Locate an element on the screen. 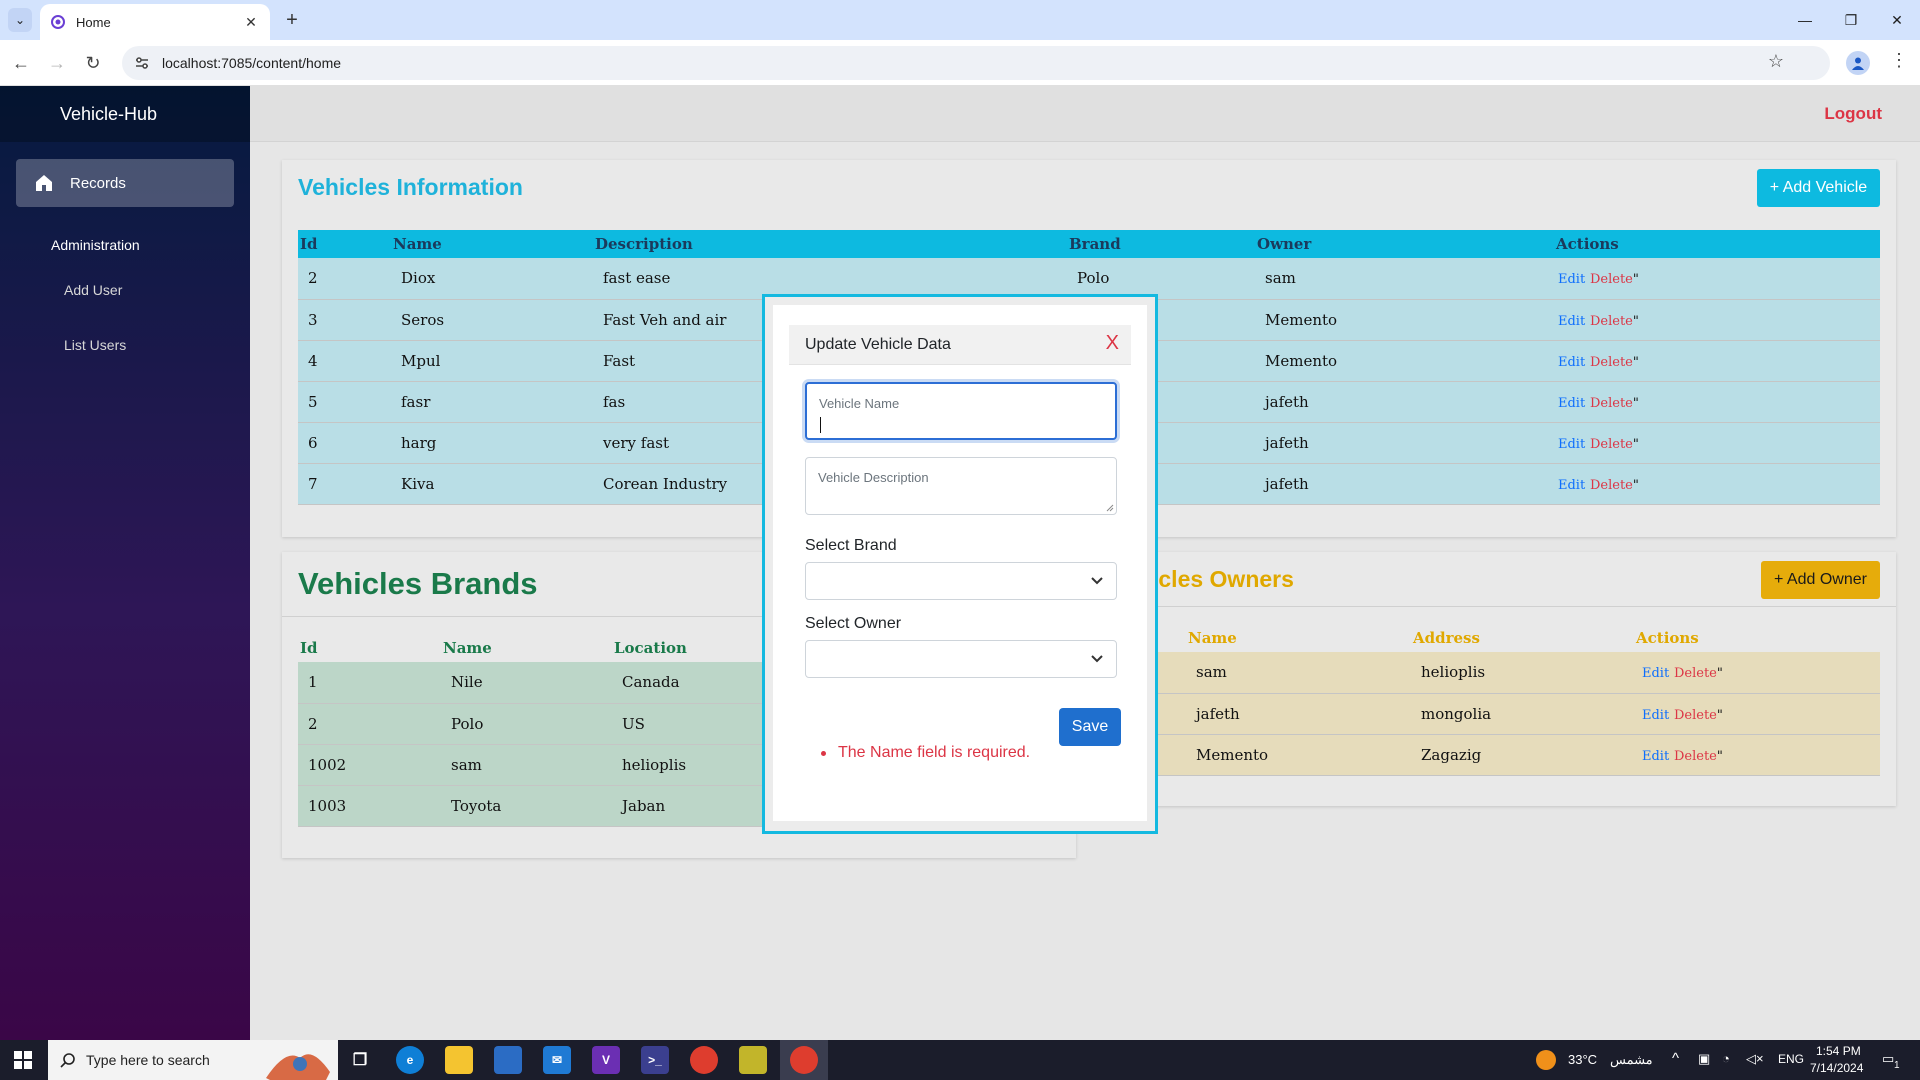 This screenshot has width=1920, height=1080. vehicles-title: Vehicles Information is located at coordinates (410, 187).